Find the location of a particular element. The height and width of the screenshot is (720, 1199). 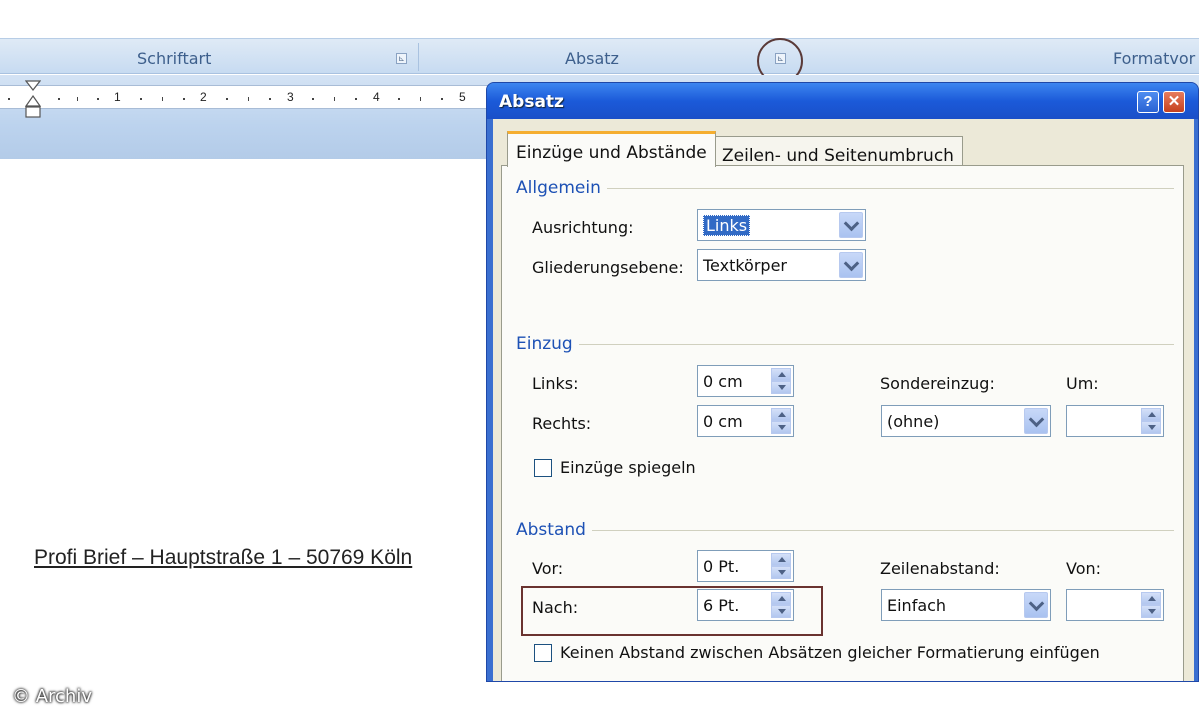

group-label-schriftart: Schriftart is located at coordinates (174, 58).